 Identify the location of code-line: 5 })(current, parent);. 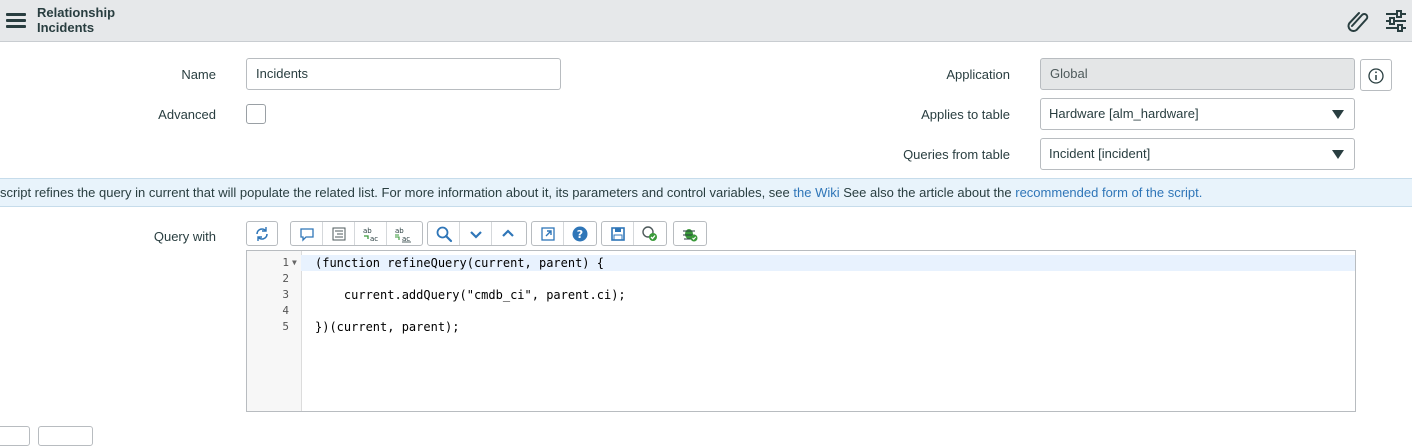
(797, 327).